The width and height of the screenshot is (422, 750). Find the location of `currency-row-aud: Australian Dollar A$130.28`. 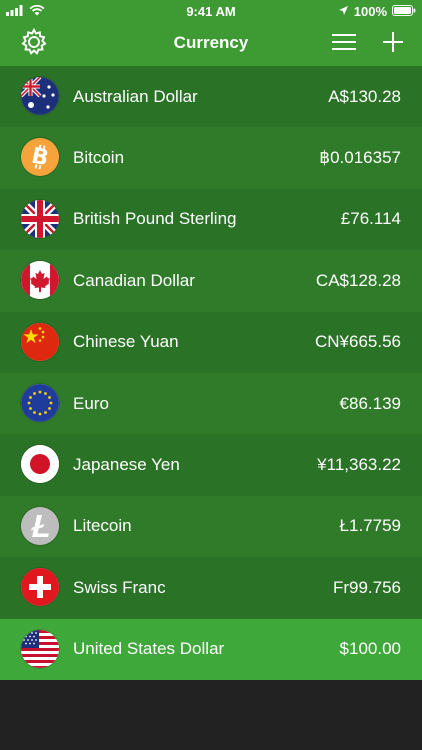

currency-row-aud: Australian Dollar A$130.28 is located at coordinates (211, 97).